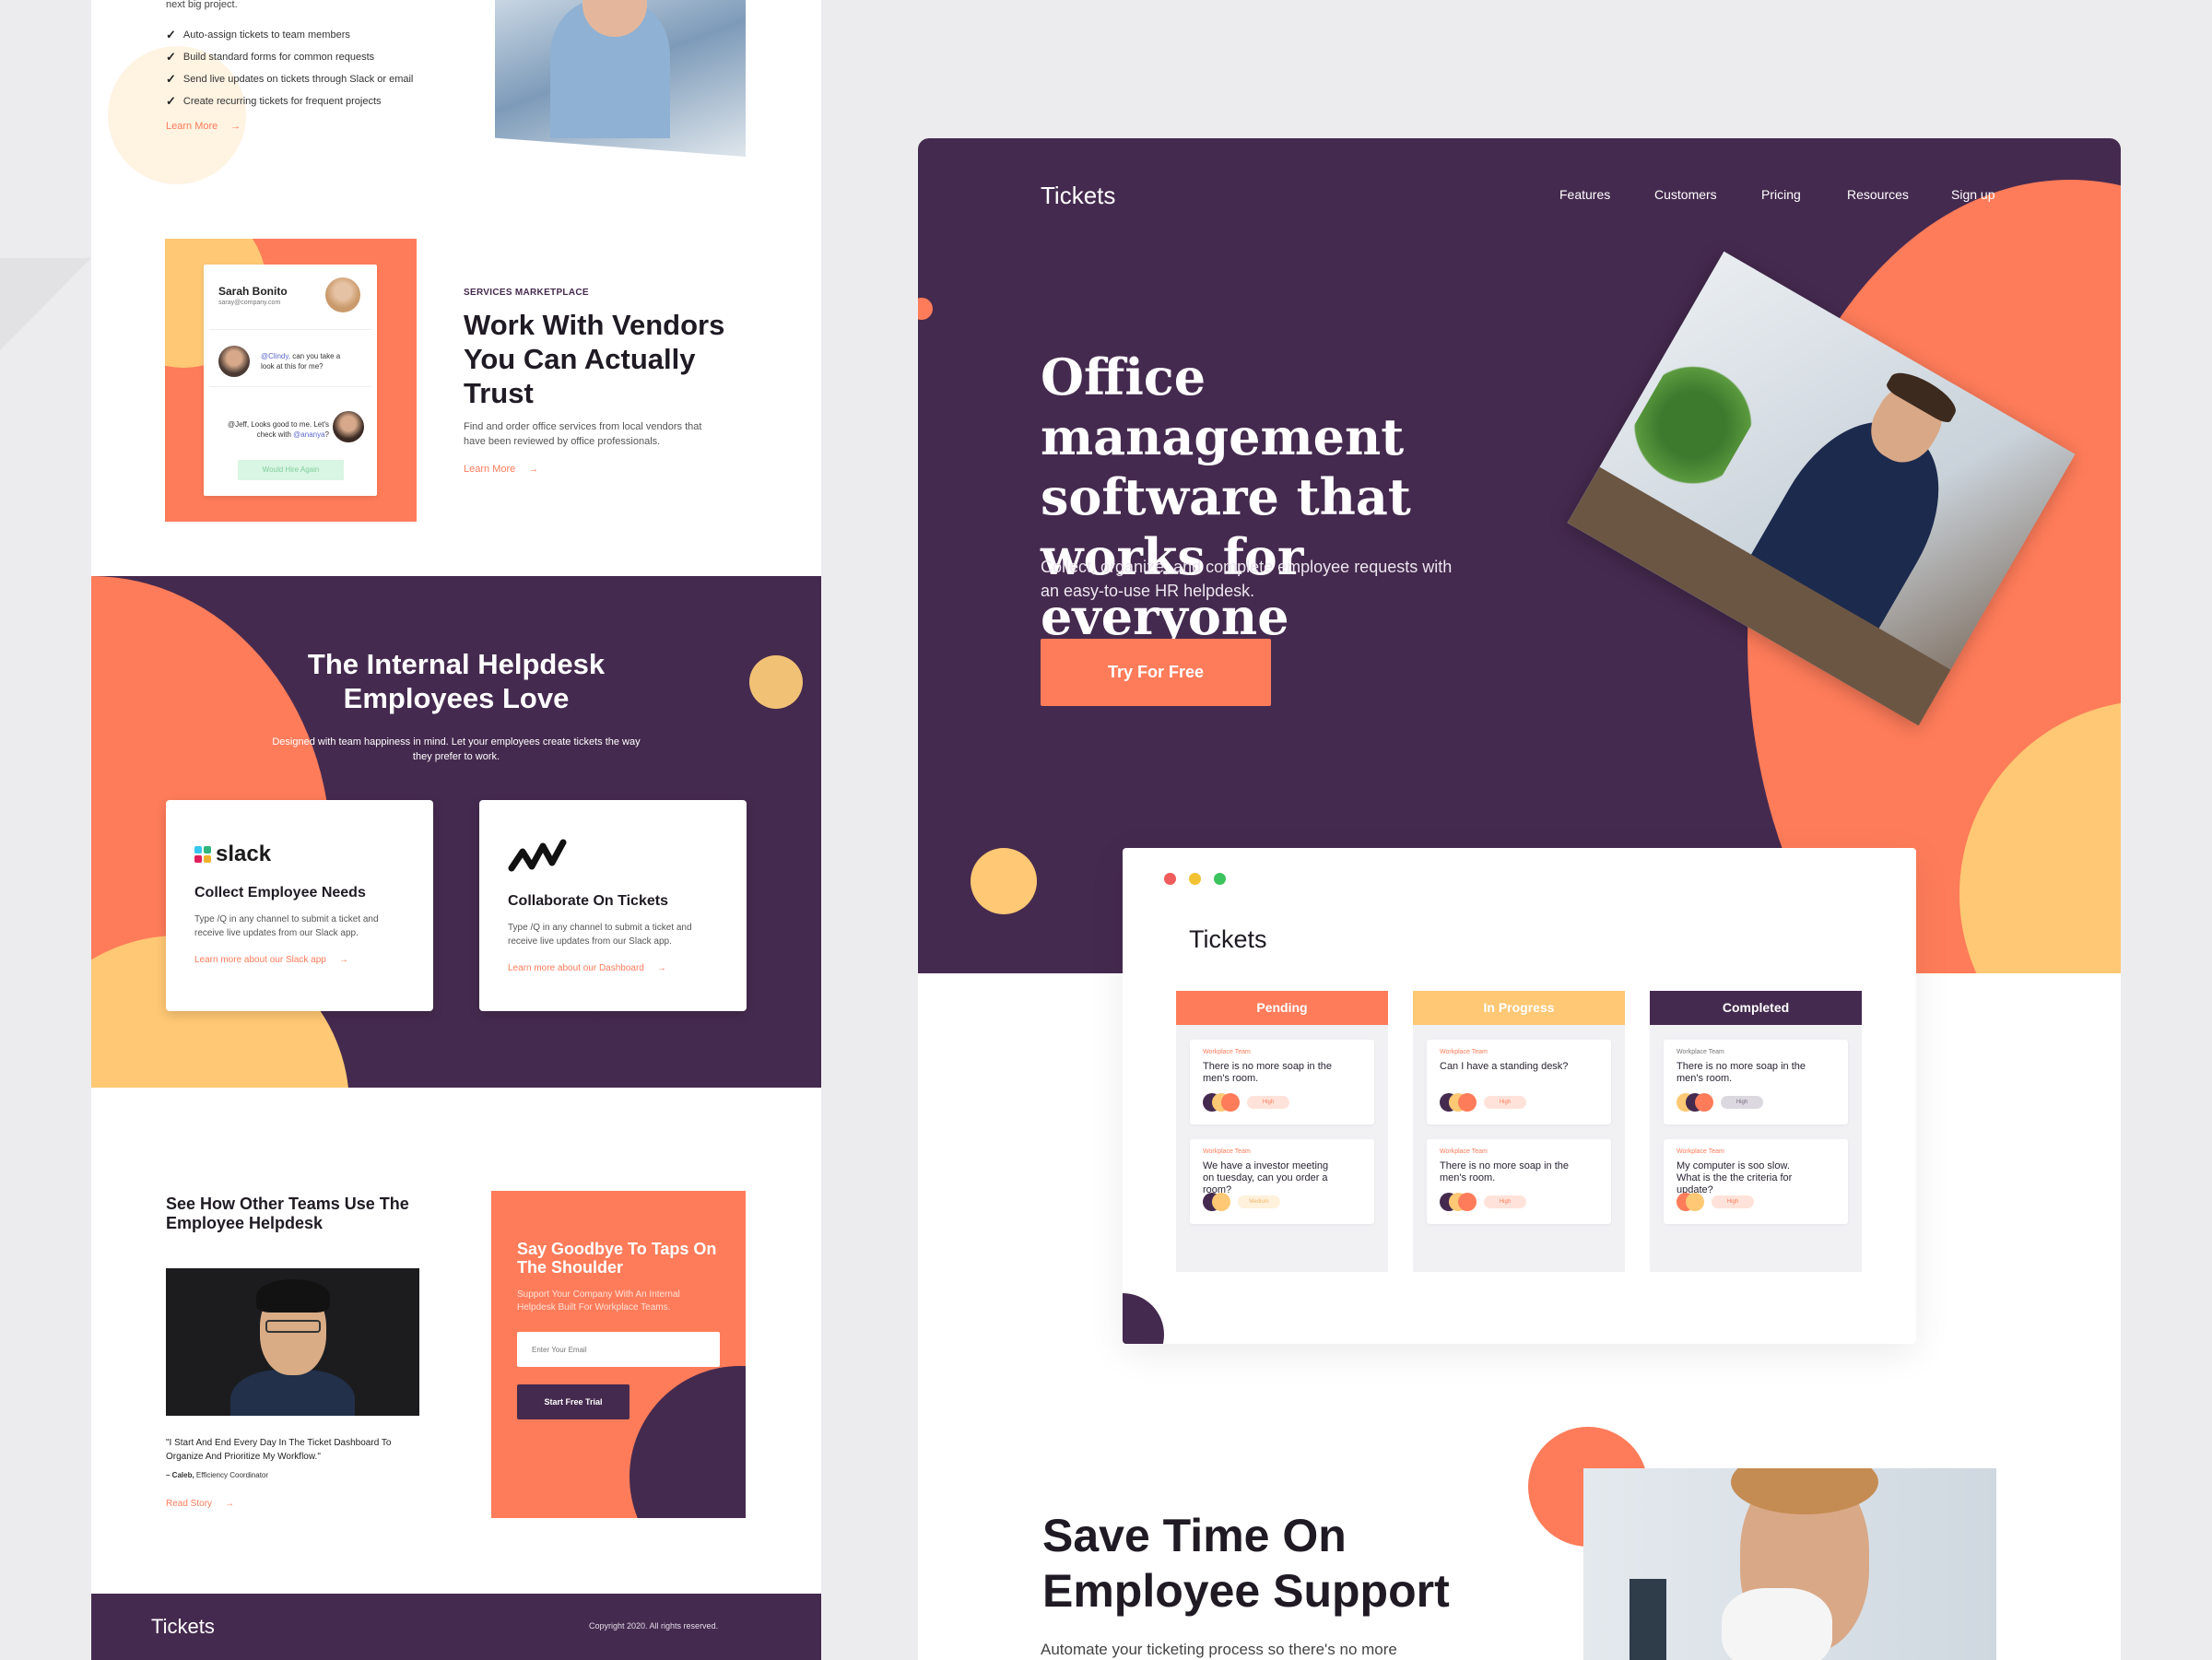  What do you see at coordinates (594, 359) in the screenshot?
I see `vendors-title: Work With Vendors You Can Actually Trust` at bounding box center [594, 359].